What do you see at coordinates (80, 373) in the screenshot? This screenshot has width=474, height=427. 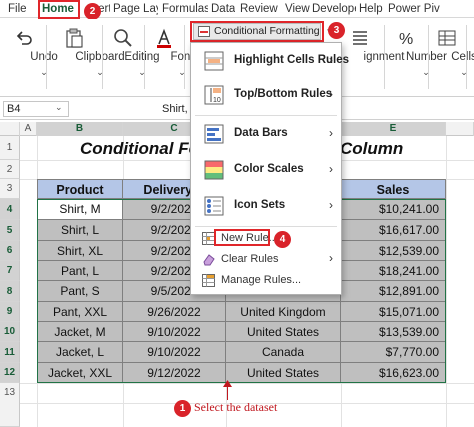 I see `table-cell-product: Jacket, XXL` at bounding box center [80, 373].